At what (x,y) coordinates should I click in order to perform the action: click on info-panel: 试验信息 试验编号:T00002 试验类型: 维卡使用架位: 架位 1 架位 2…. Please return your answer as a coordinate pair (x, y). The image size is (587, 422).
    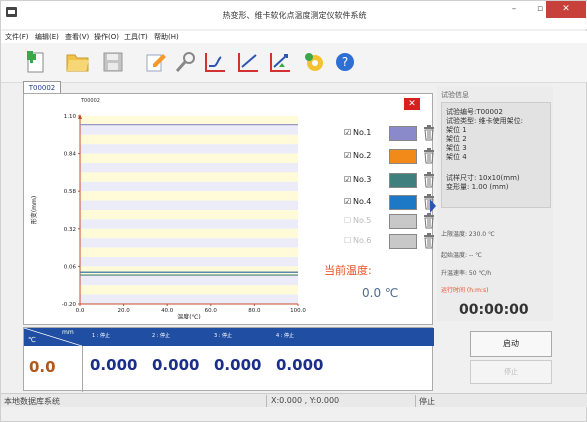
    Looking at the image, I should click on (495, 203).